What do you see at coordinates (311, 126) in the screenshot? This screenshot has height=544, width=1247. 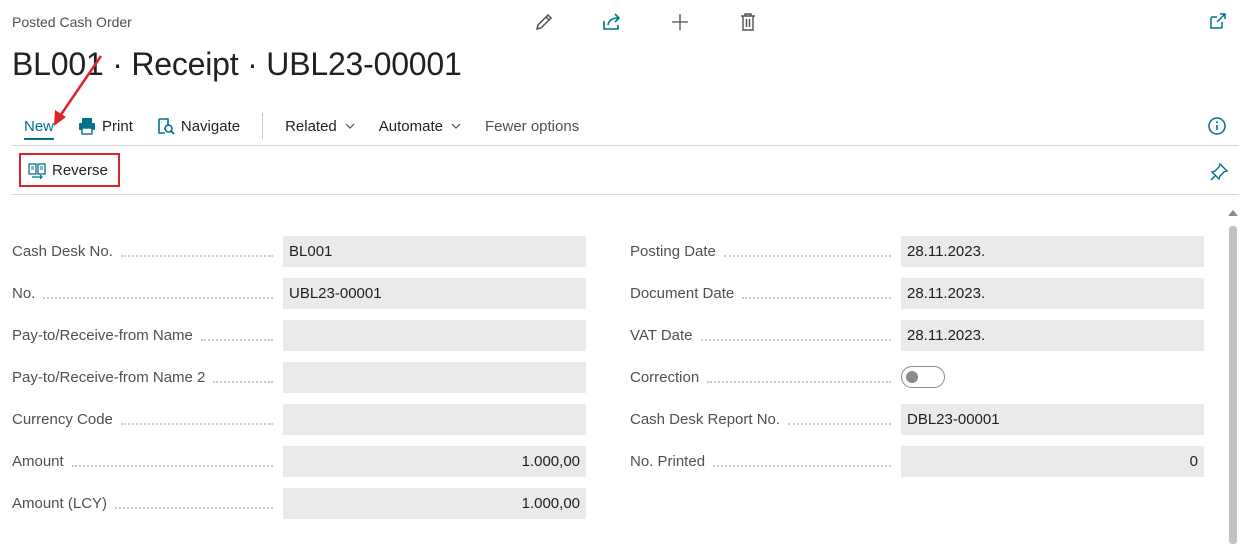 I see `related-label: Related` at bounding box center [311, 126].